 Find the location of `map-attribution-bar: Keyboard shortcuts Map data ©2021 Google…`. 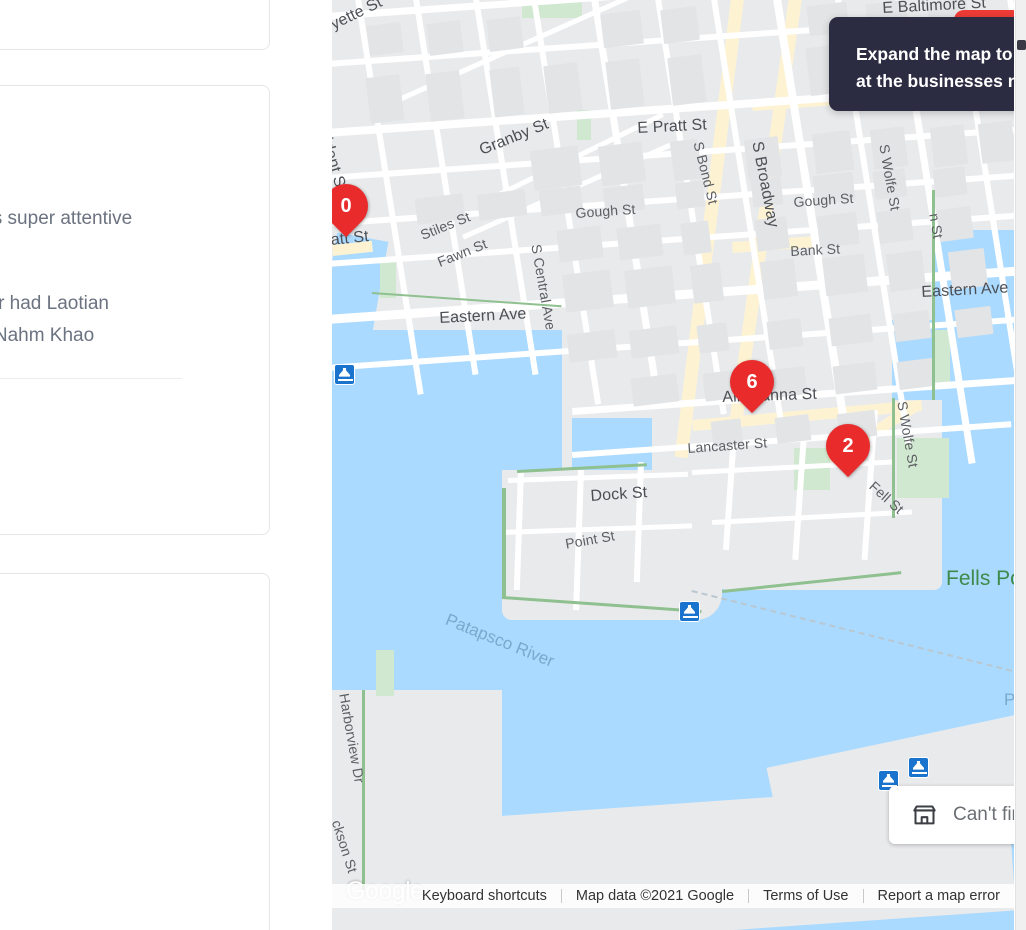

map-attribution-bar: Keyboard shortcuts Map data ©2021 Google… is located at coordinates (673, 896).